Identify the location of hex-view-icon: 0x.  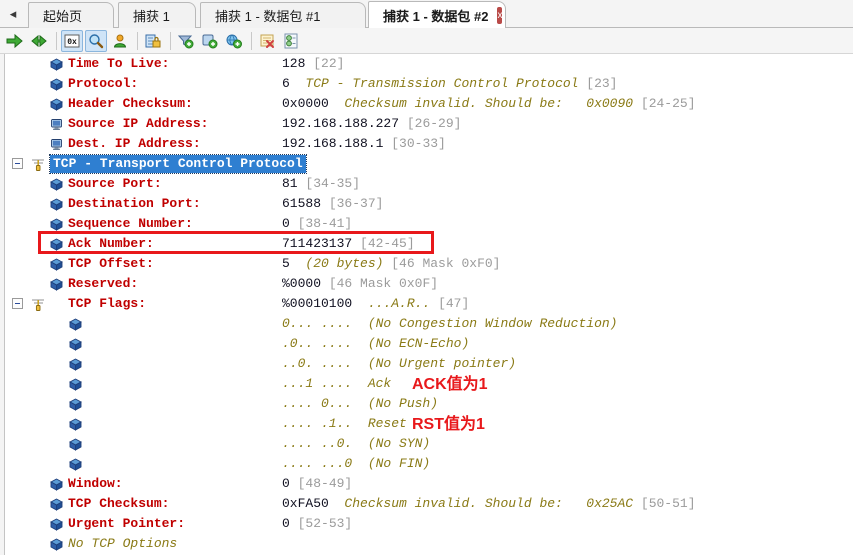
(72, 40).